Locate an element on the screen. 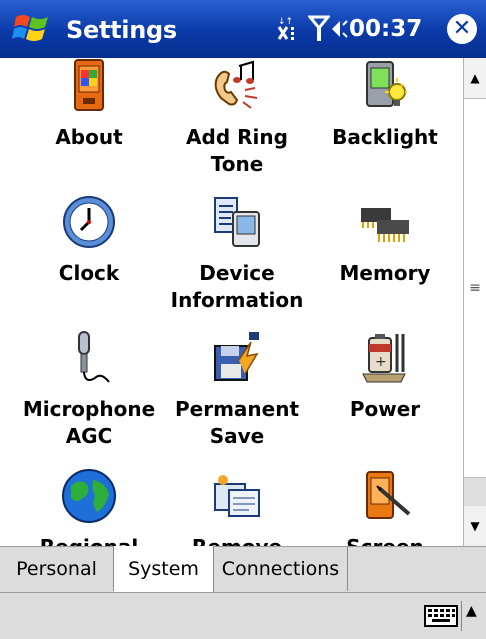 This screenshot has height=639, width=486. globe-icon is located at coordinates (89, 496).